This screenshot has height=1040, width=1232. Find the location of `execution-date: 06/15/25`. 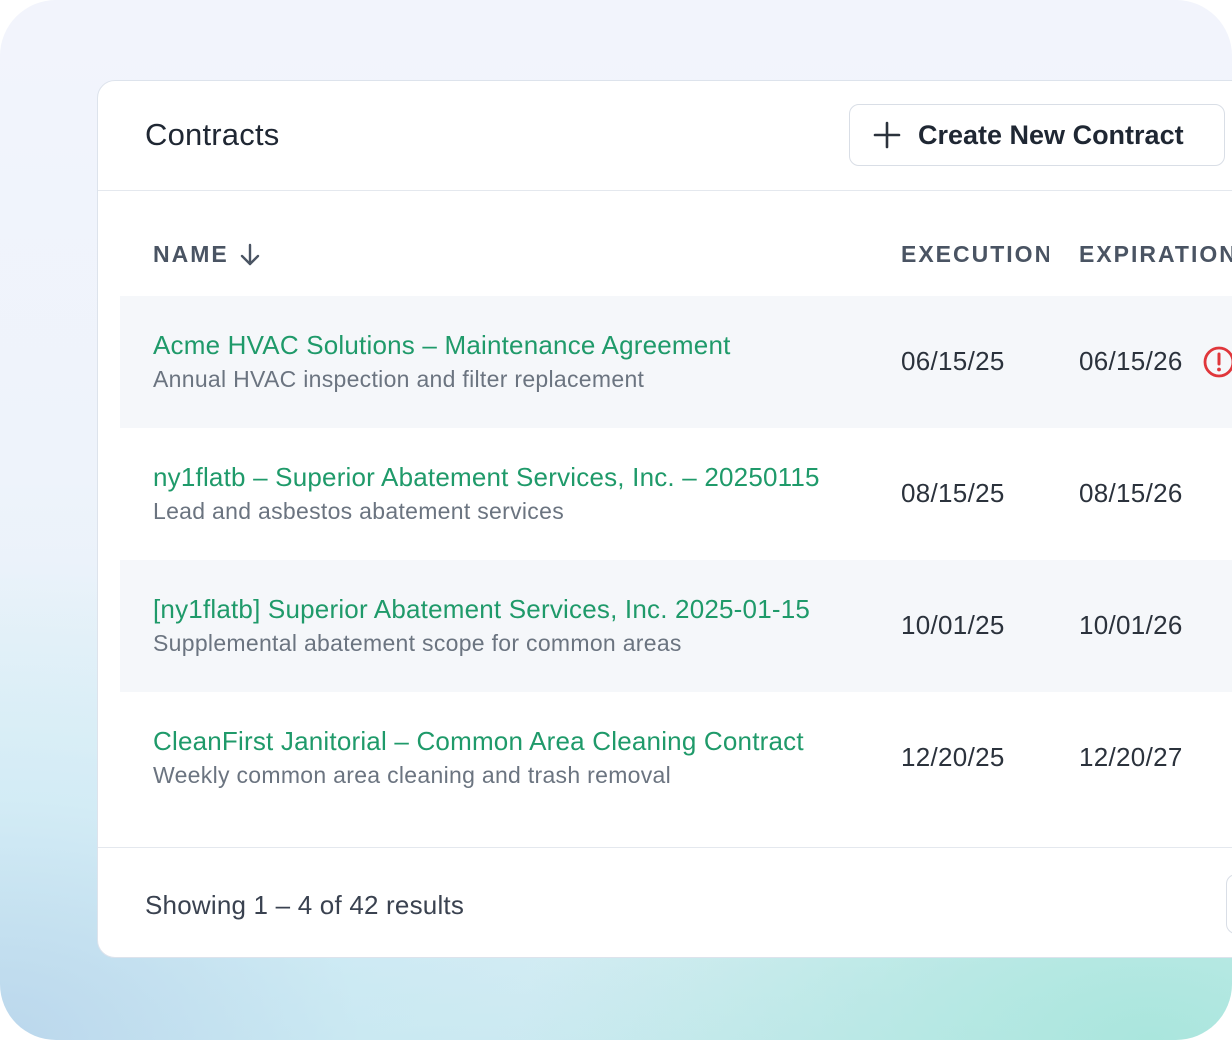

execution-date: 06/15/25 is located at coordinates (953, 361).